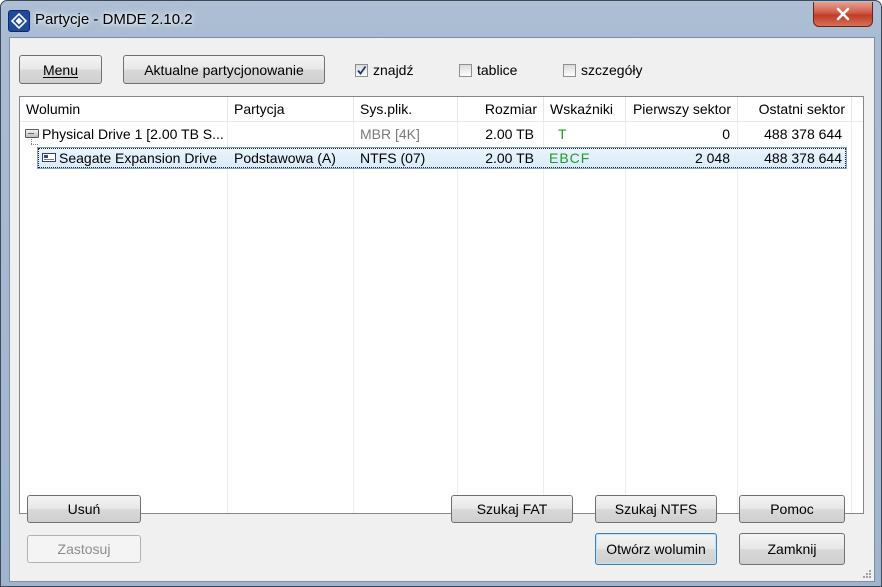  Describe the element at coordinates (124, 109) in the screenshot. I see `column-header-volume: Wolumin` at that location.